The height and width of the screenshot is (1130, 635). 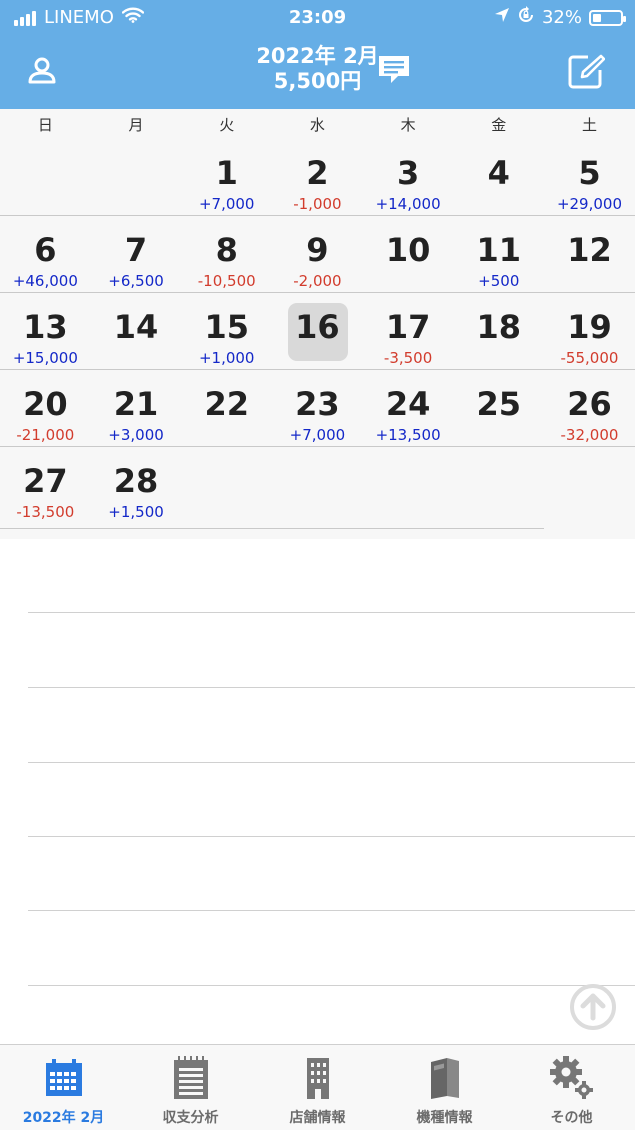 What do you see at coordinates (498, 173) in the screenshot?
I see `day-number: 4` at bounding box center [498, 173].